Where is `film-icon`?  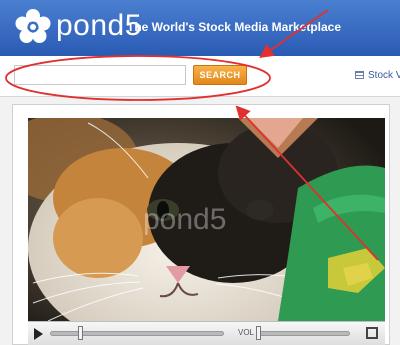 film-icon is located at coordinates (359, 75).